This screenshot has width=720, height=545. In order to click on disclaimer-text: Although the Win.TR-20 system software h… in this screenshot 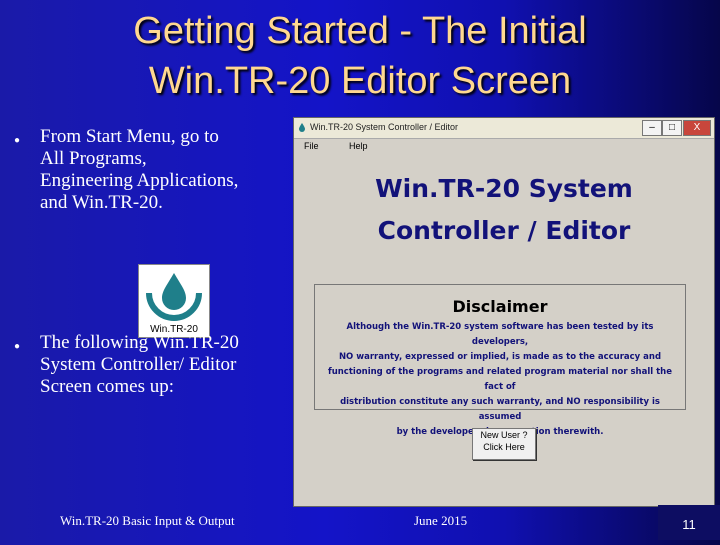, I will do `click(500, 380)`.